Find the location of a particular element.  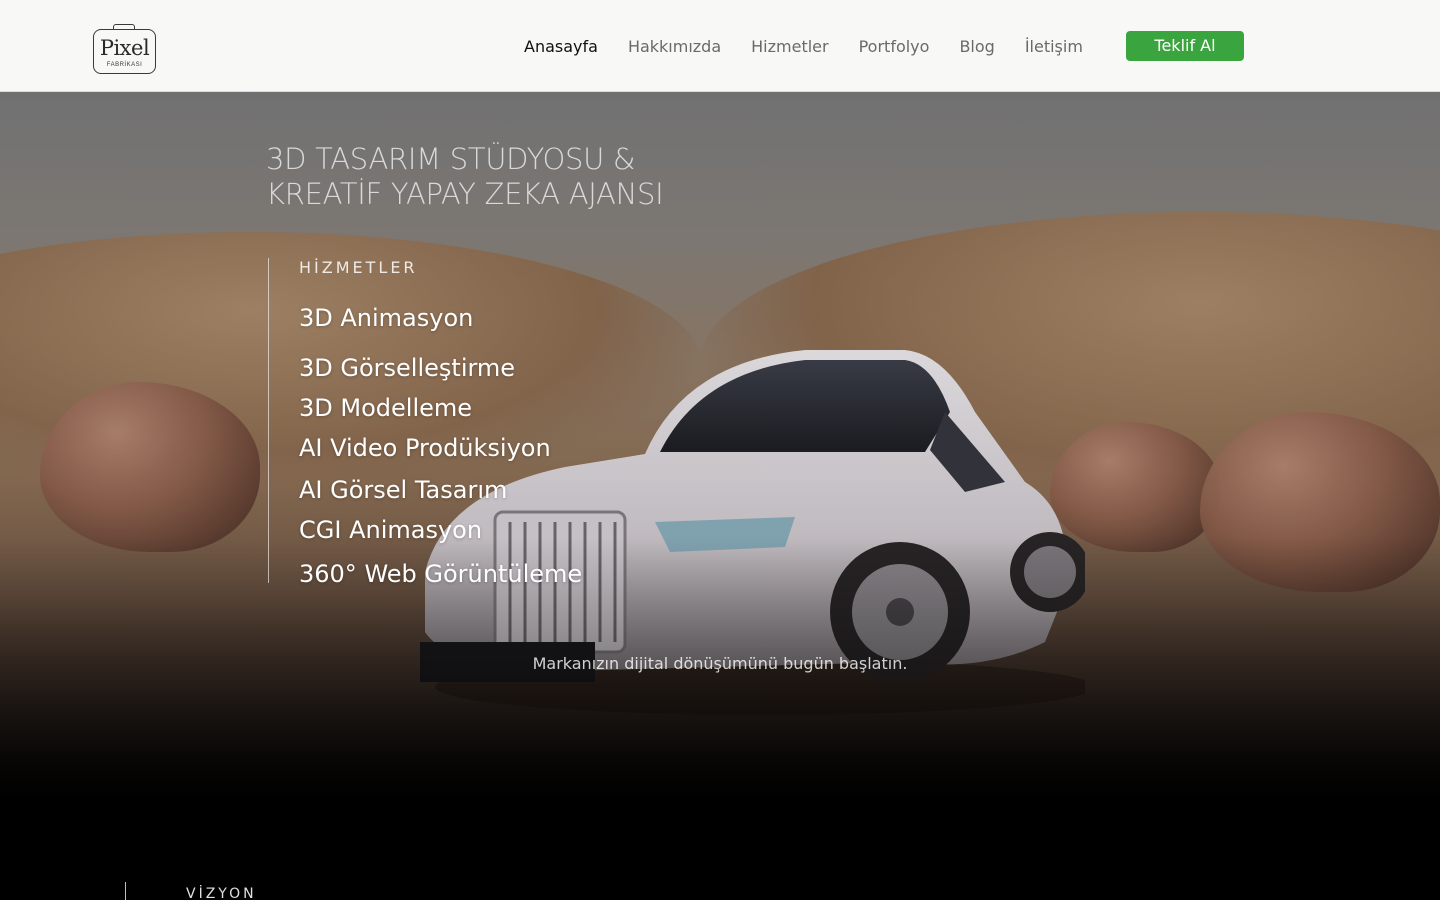

nav-item-blog: Blog is located at coordinates (976, 46).